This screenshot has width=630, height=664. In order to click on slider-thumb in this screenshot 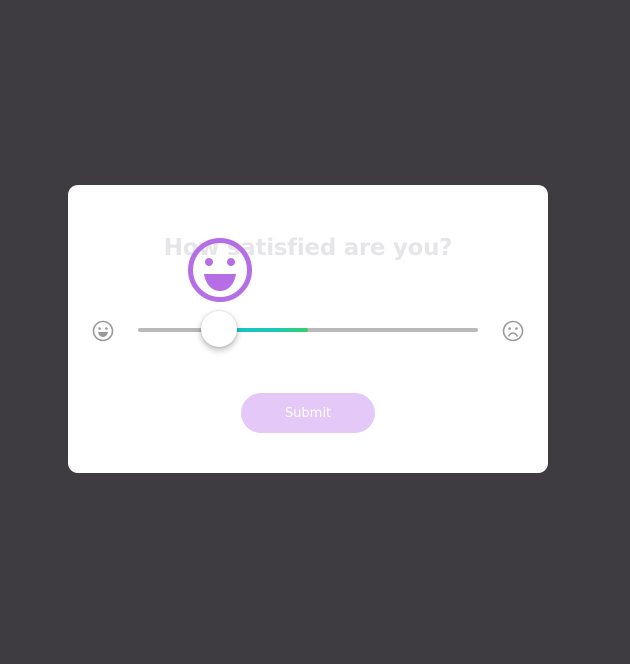, I will do `click(219, 329)`.